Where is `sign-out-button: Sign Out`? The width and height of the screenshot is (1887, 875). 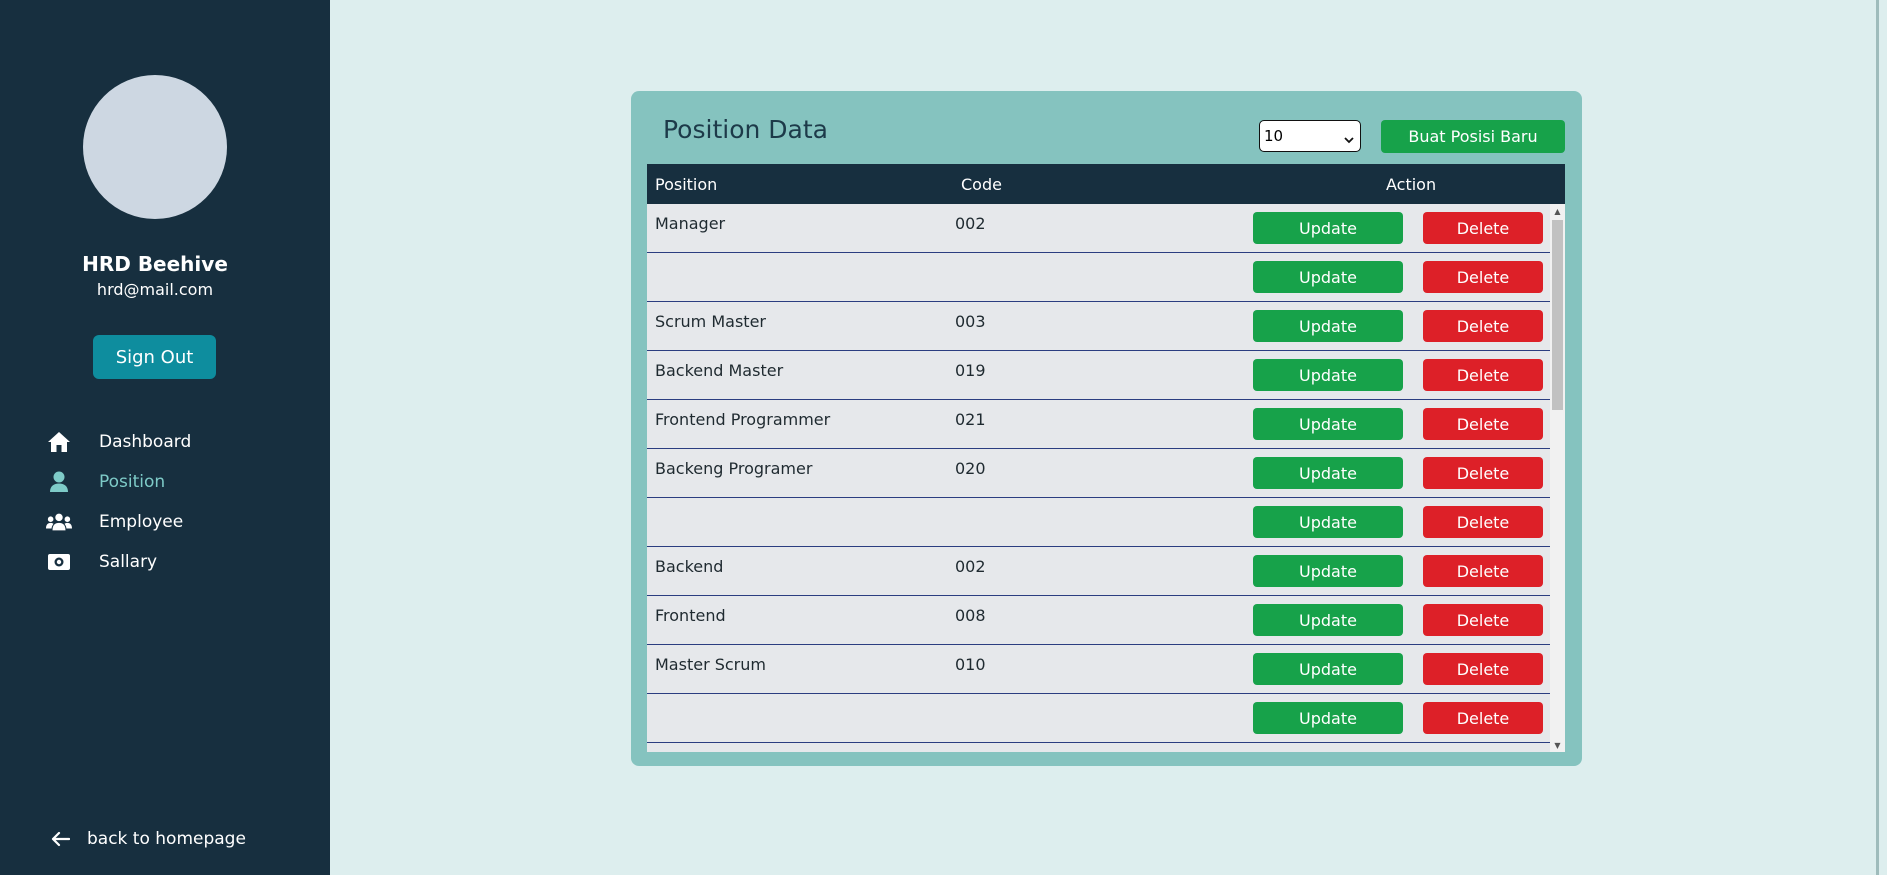
sign-out-button: Sign Out is located at coordinates (154, 357).